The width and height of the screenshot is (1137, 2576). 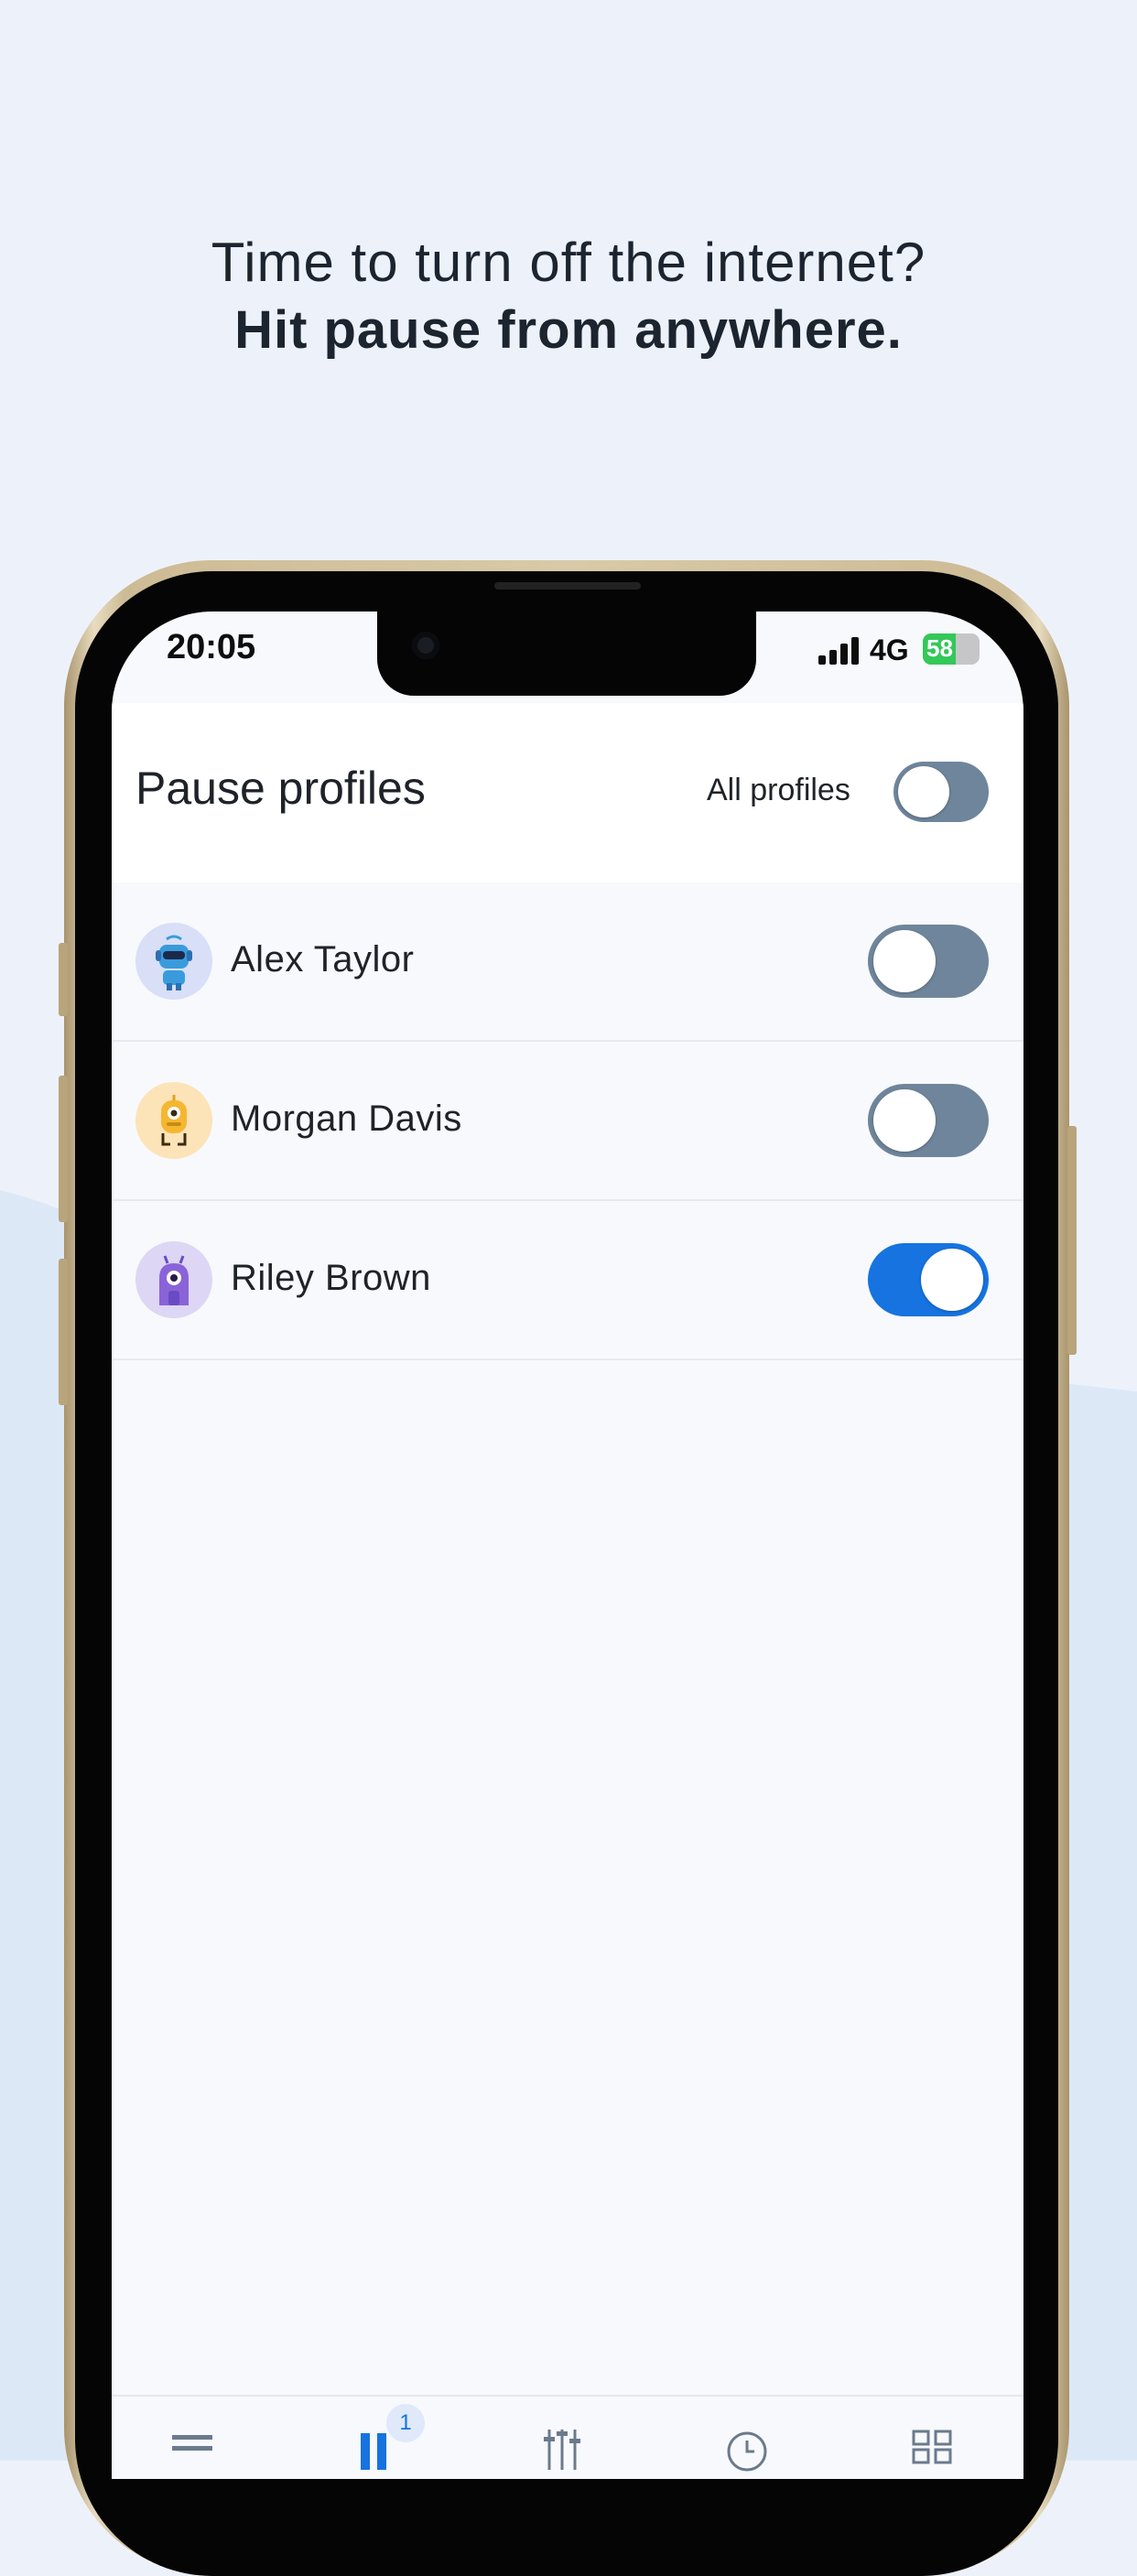 I want to click on pause-count-badge: 1, so click(x=406, y=2423).